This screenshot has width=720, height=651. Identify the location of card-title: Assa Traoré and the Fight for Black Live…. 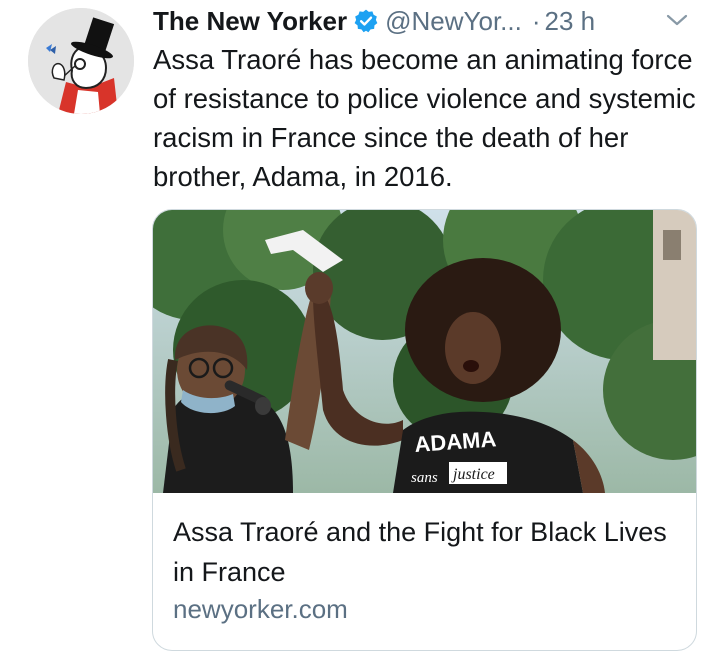
(423, 552).